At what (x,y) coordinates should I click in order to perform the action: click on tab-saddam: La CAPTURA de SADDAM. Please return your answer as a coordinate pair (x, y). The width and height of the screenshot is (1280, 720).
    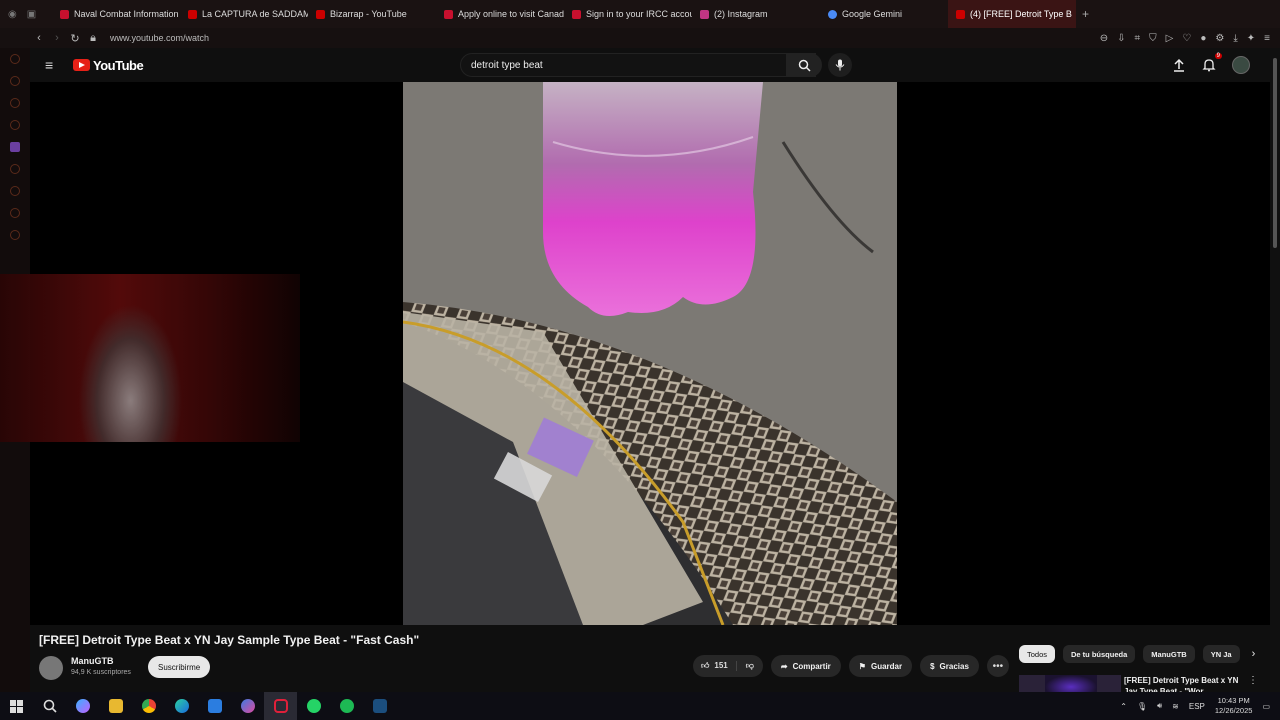
    Looking at the image, I should click on (244, 14).